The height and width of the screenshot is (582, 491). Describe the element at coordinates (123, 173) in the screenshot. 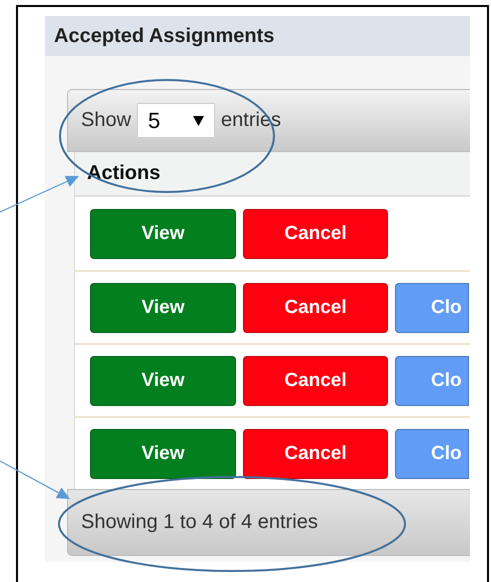

I see `column-header: Actions` at that location.